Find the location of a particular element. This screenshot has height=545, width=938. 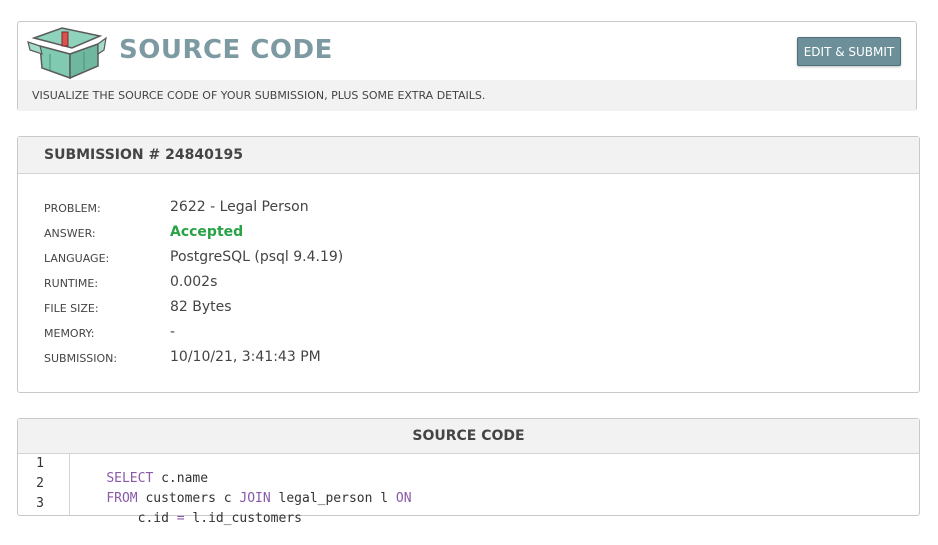

source-code-panel-header: SOURCE CODE is located at coordinates (468, 436).